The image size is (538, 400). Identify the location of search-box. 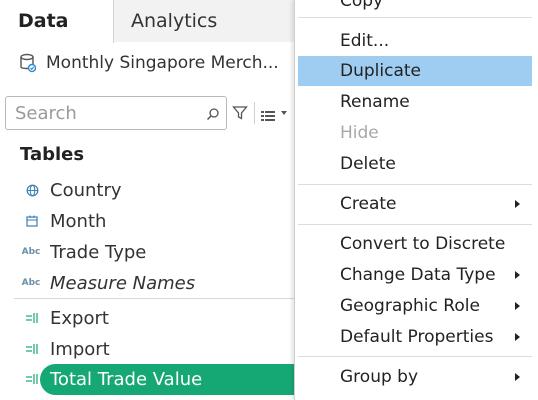
(116, 113).